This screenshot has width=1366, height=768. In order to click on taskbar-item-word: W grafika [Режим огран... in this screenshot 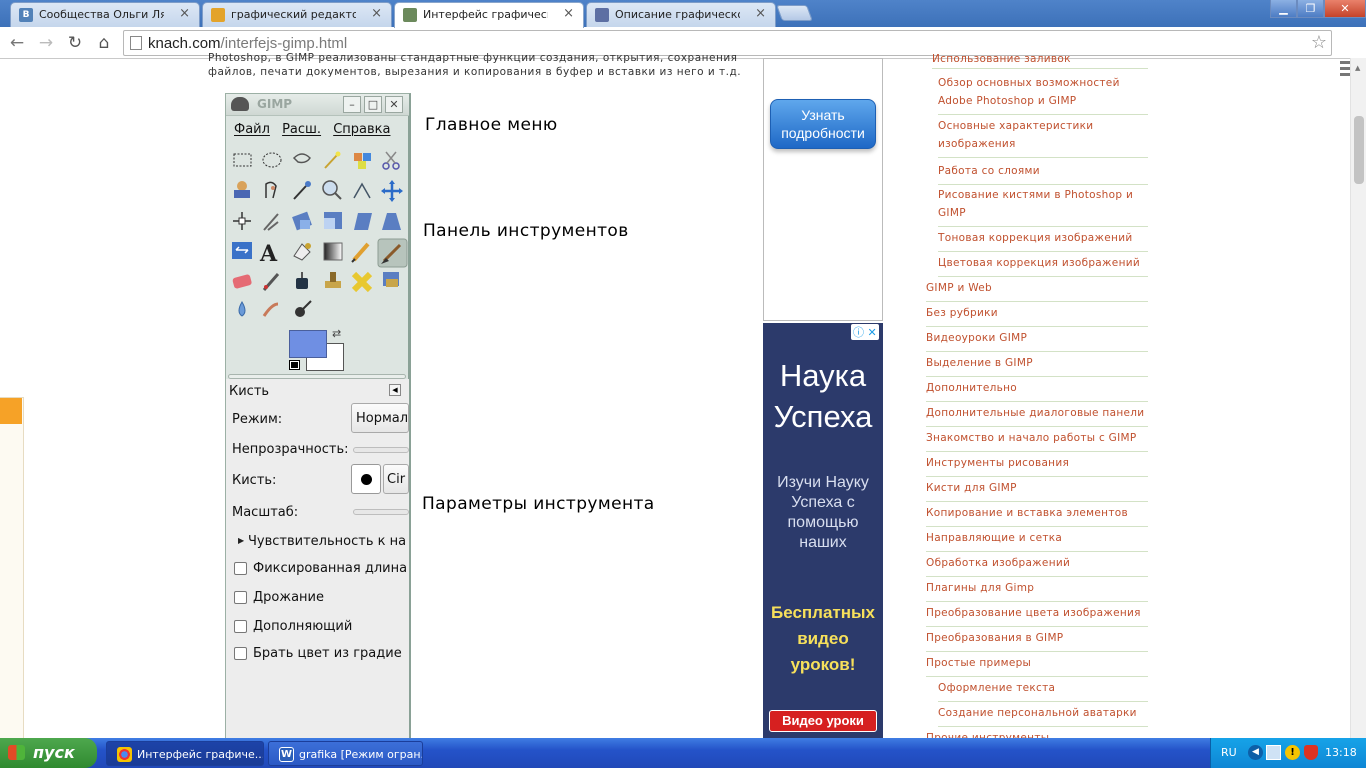, I will do `click(345, 753)`.